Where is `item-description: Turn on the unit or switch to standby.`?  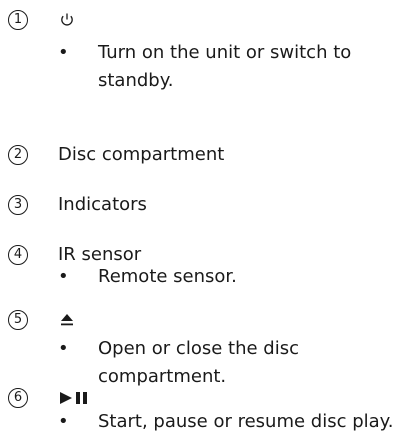
item-description: Turn on the unit or switch to standby. is located at coordinates (225, 66).